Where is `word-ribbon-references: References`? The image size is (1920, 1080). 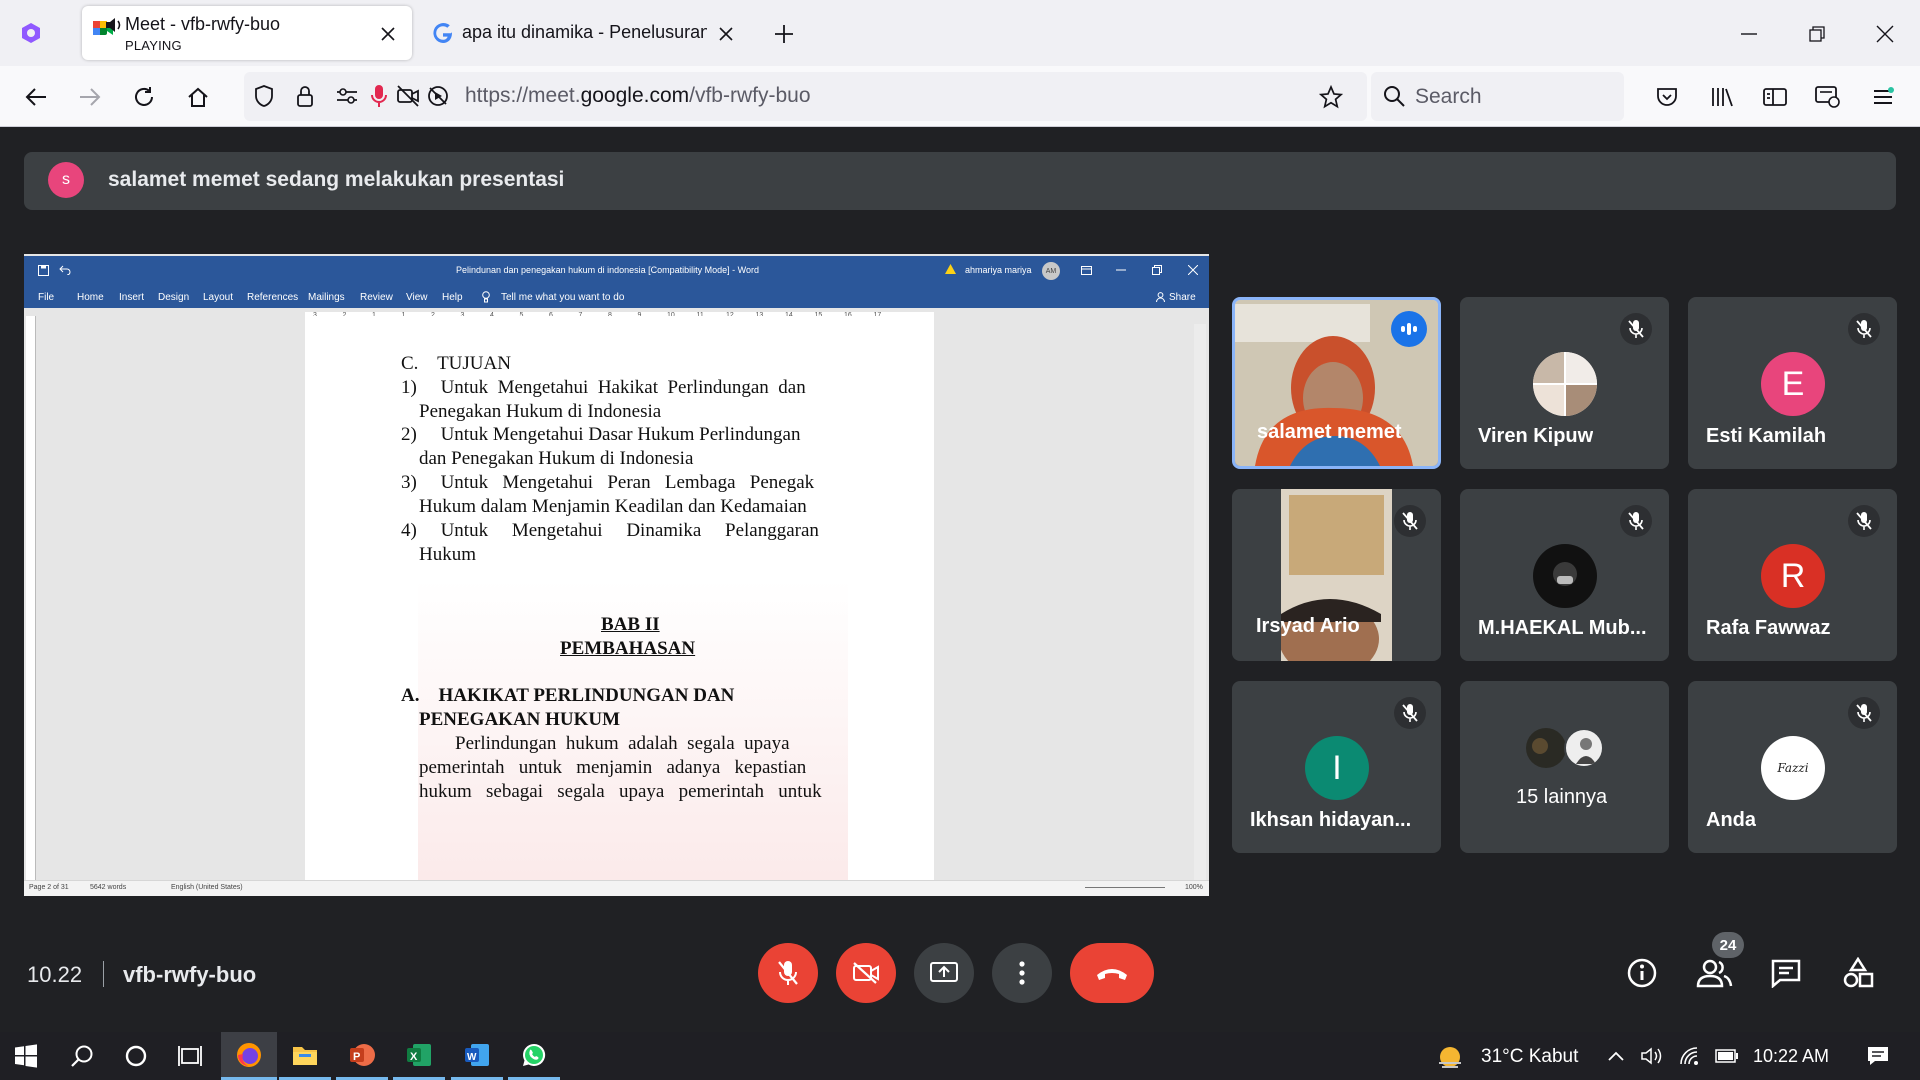
word-ribbon-references: References is located at coordinates (273, 297).